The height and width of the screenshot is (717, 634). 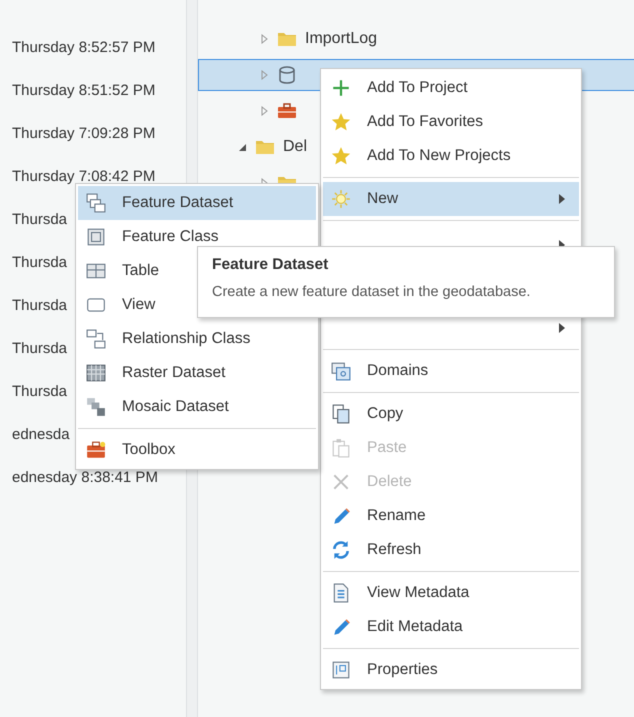 What do you see at coordinates (271, 265) in the screenshot?
I see `tooltip-title: Feature Dataset` at bounding box center [271, 265].